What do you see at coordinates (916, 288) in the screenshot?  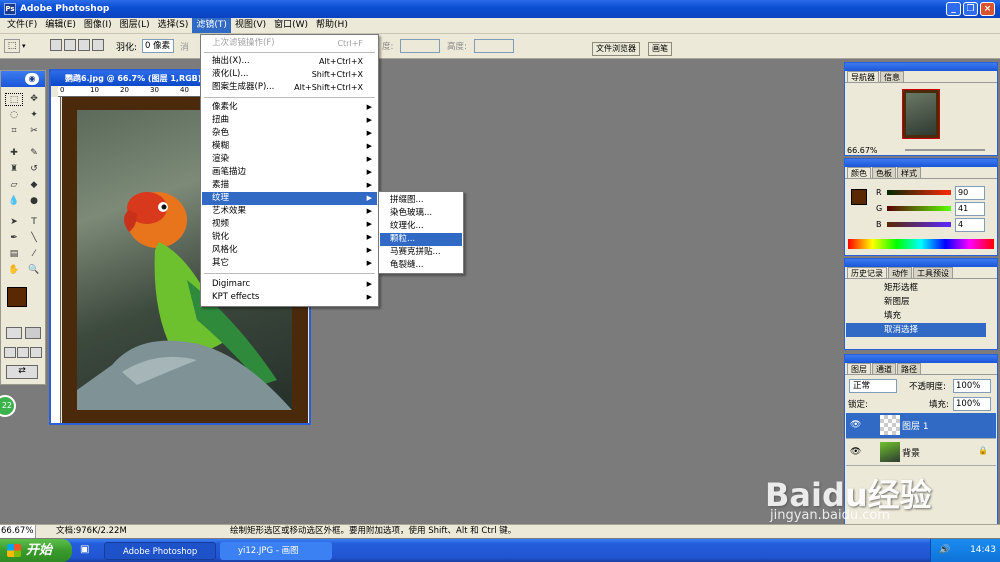 I see `history-item: 矩形选框` at bounding box center [916, 288].